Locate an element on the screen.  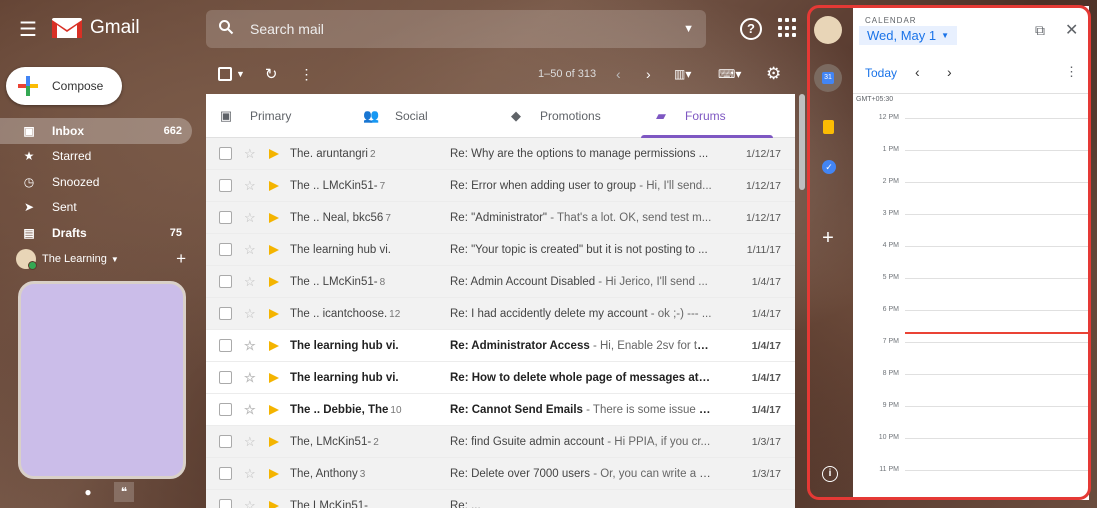
hour-label: 12 PM is located at coordinates (888, 117).